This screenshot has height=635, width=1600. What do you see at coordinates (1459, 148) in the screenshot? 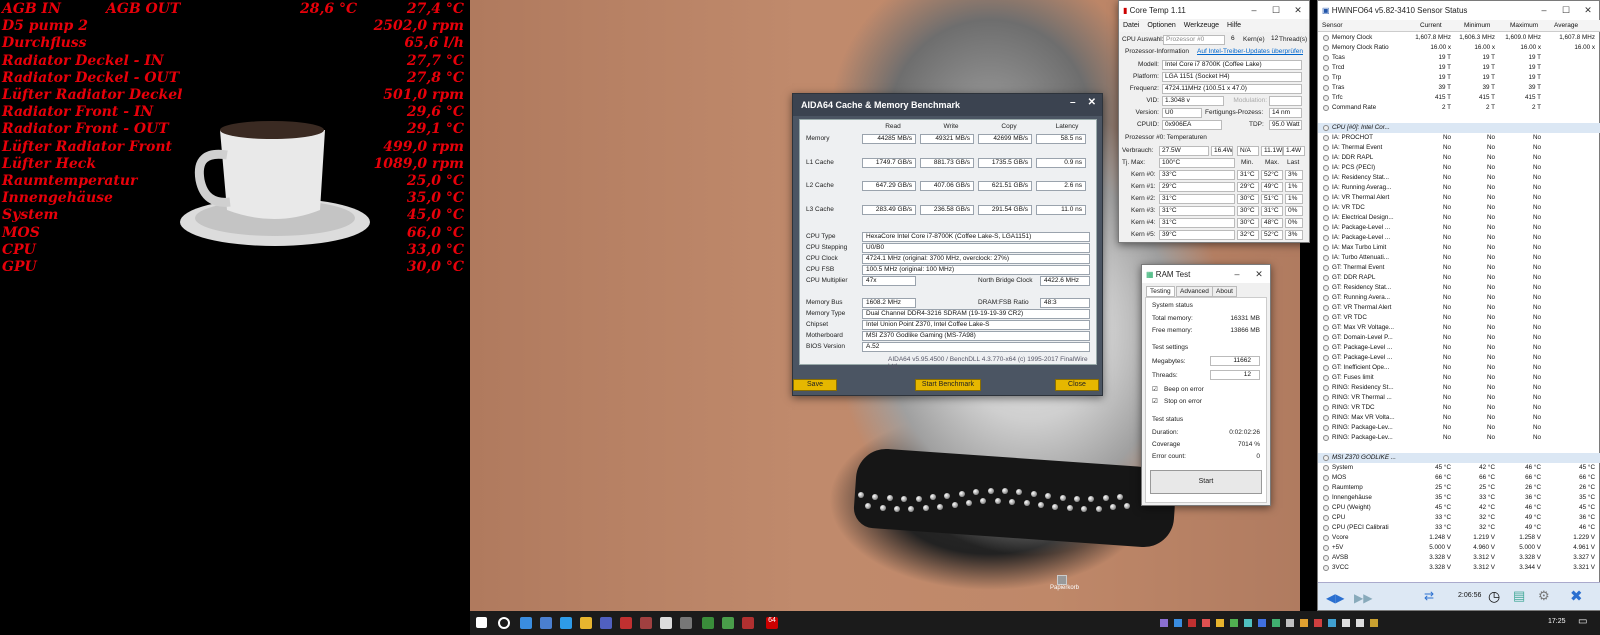
I see `sensor-row: IA: Thermal Event No No No` at bounding box center [1459, 148].